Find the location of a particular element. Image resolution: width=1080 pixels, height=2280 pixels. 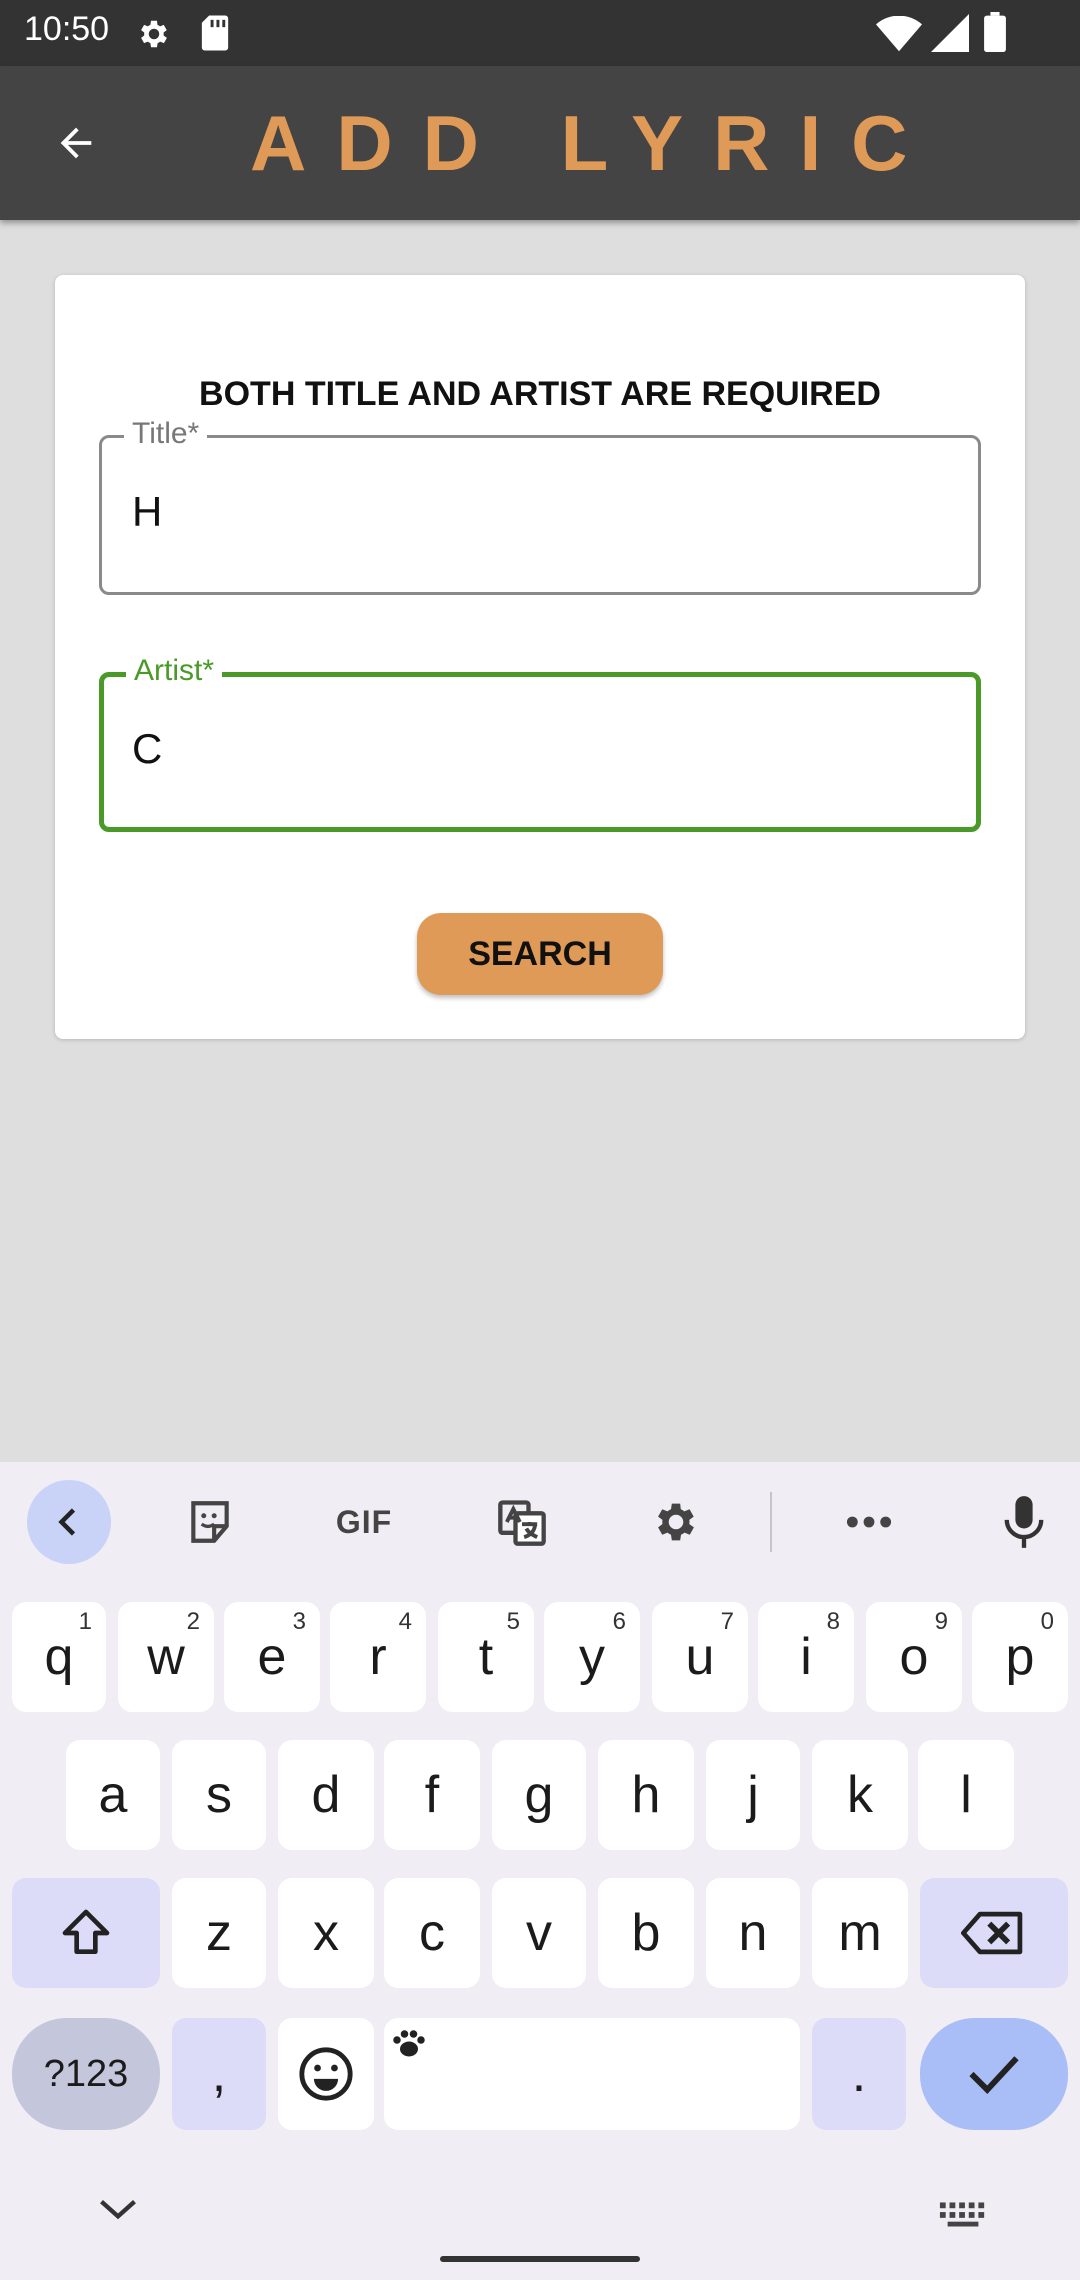

form-heading: BOTH TITLE AND ARTIST ARE REQUIRED is located at coordinates (540, 394).